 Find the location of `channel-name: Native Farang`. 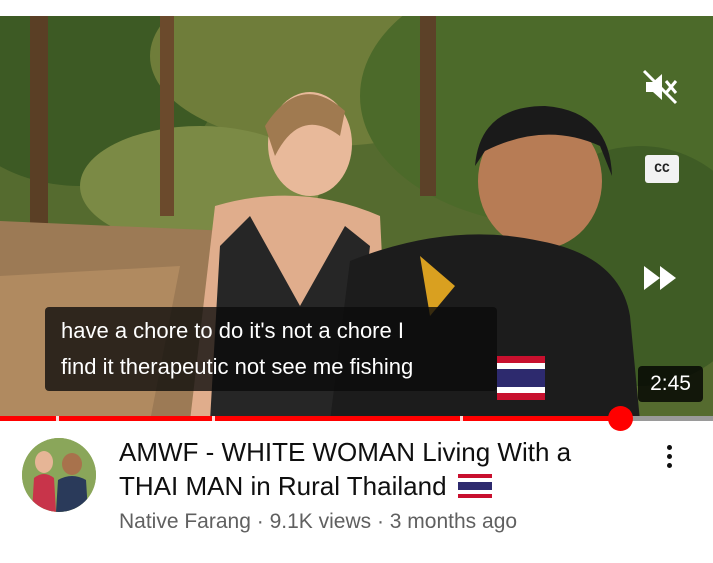

channel-name: Native Farang is located at coordinates (185, 521).